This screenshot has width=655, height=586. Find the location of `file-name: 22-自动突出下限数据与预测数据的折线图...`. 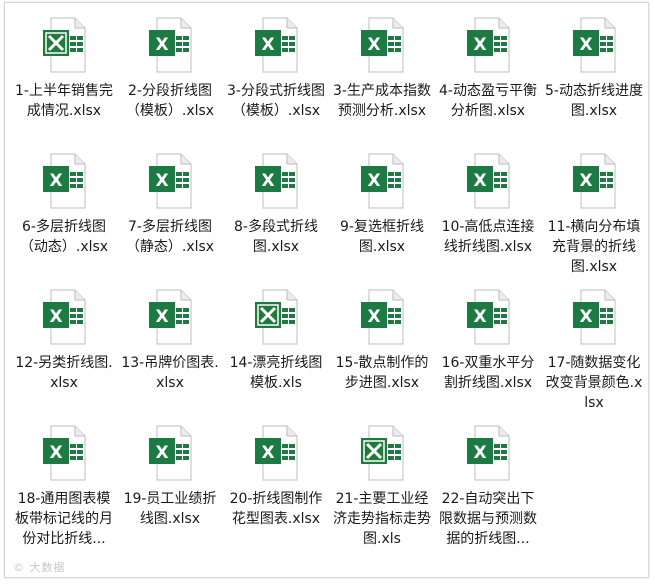

file-name: 22-自动突出下限数据与预测数据的折线图... is located at coordinates (488, 519).